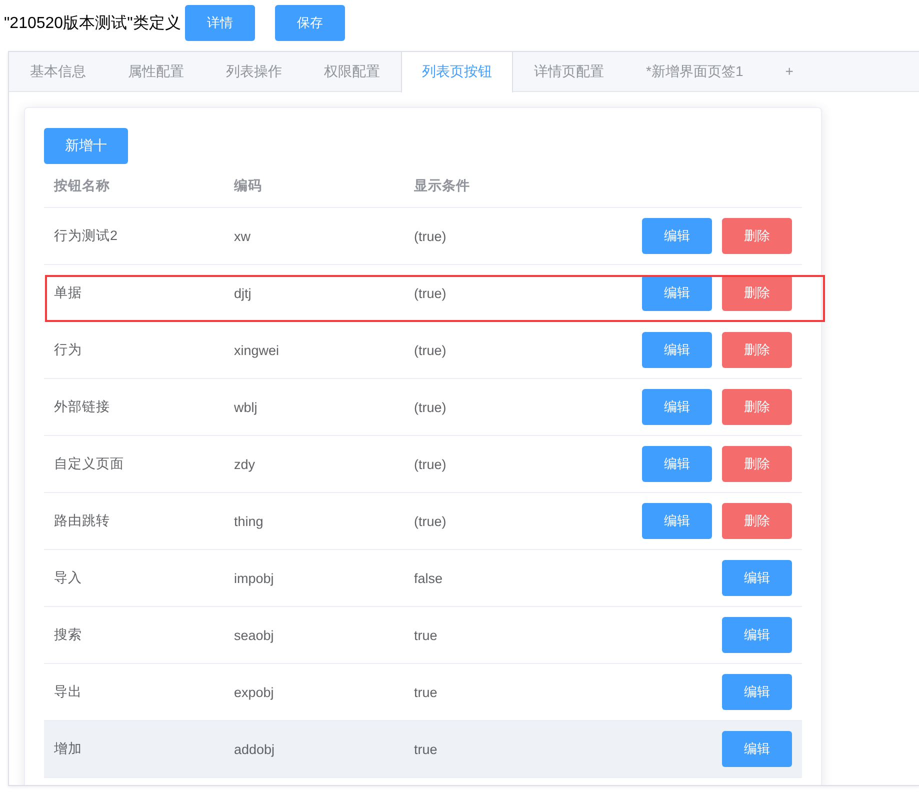 This screenshot has height=795, width=919. I want to click on table-cell-text: zdy, so click(244, 464).